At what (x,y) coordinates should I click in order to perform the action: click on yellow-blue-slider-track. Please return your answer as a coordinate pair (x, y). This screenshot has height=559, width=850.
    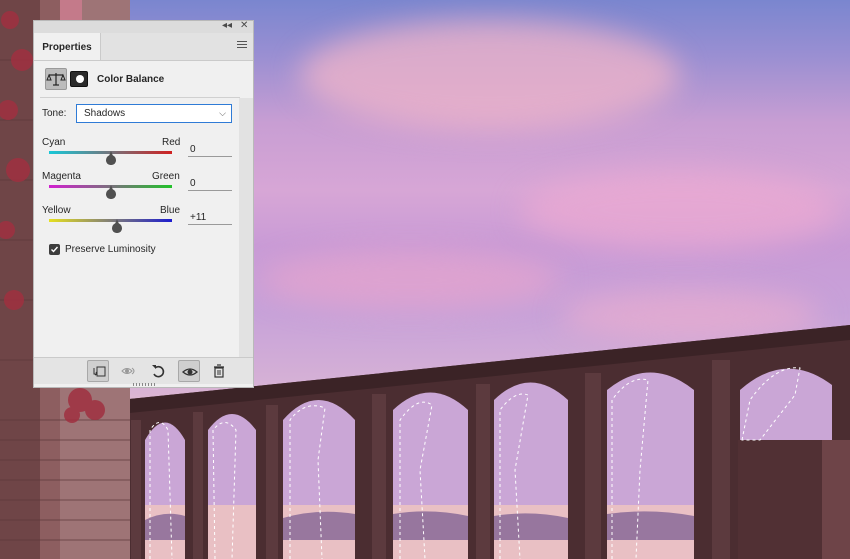
    Looking at the image, I should click on (110, 220).